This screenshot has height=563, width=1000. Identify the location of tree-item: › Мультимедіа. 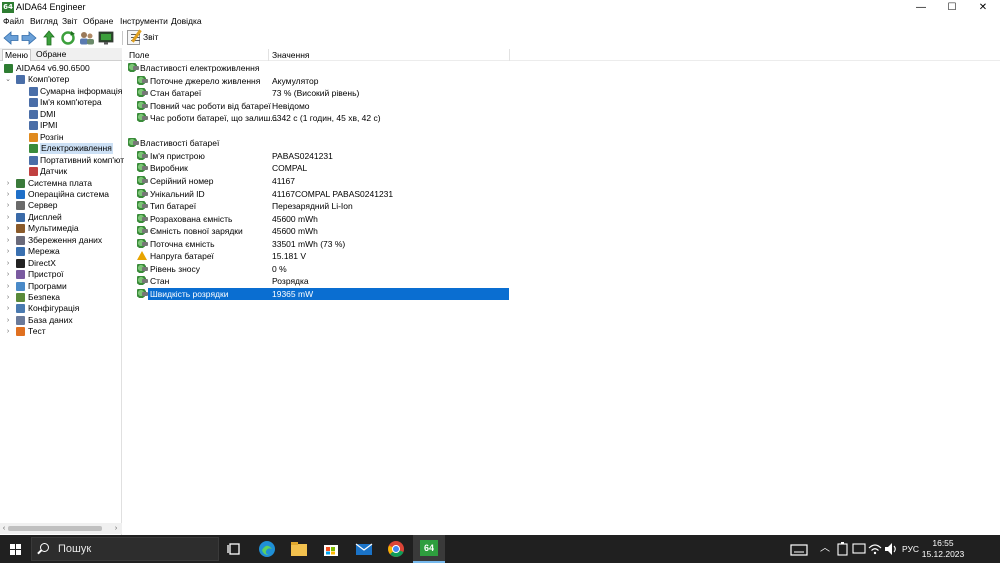
(61, 228).